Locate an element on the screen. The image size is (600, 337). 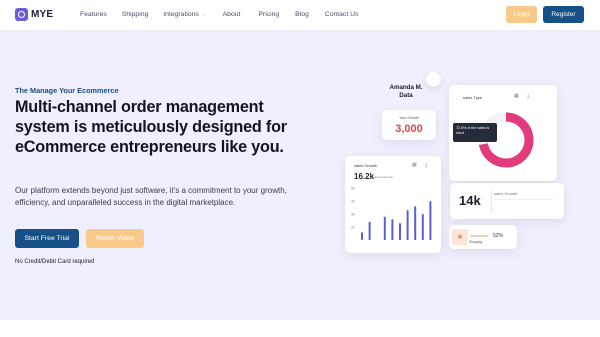
sales-growth-sub: New customer is located at coordinates (384, 177).